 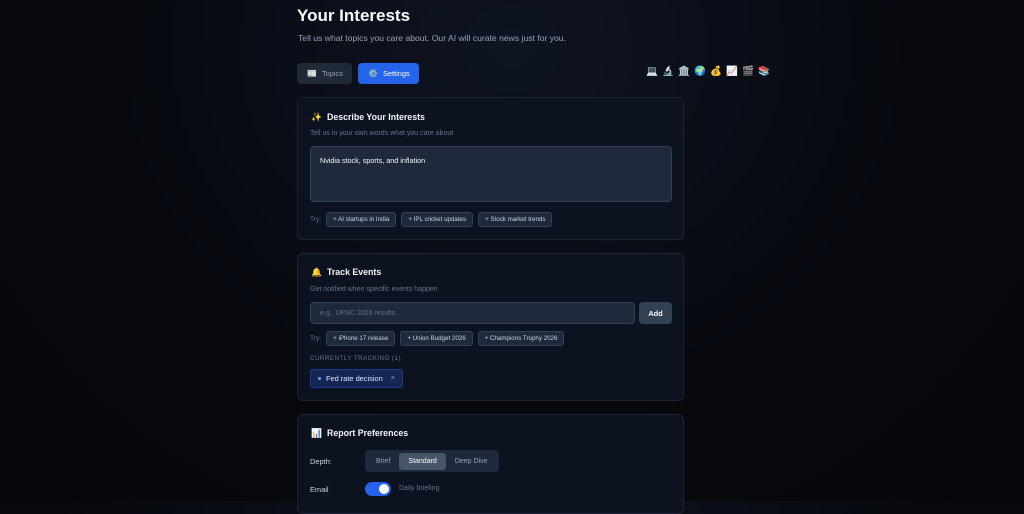 I want to click on tracking-label: CURRENTLY TRACKING (1), so click(x=356, y=358).